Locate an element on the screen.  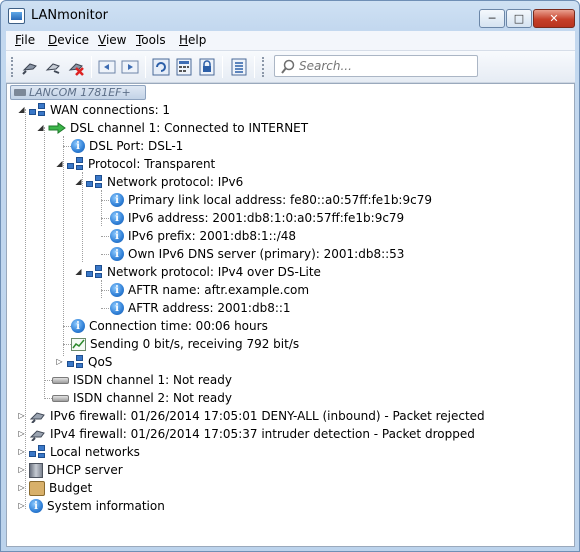
forward-icon is located at coordinates (130, 67).